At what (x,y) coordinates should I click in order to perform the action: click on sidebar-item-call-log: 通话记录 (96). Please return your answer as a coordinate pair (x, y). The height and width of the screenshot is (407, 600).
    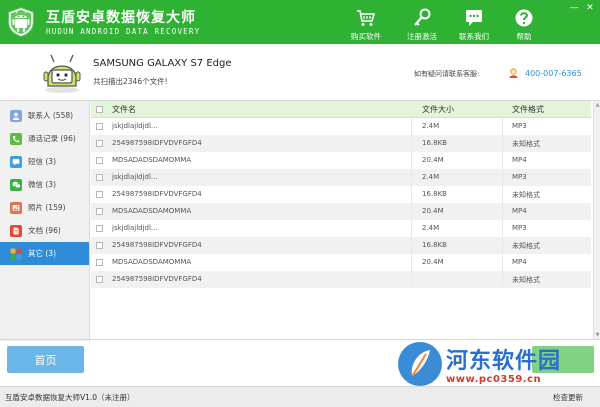
    Looking at the image, I should click on (44, 138).